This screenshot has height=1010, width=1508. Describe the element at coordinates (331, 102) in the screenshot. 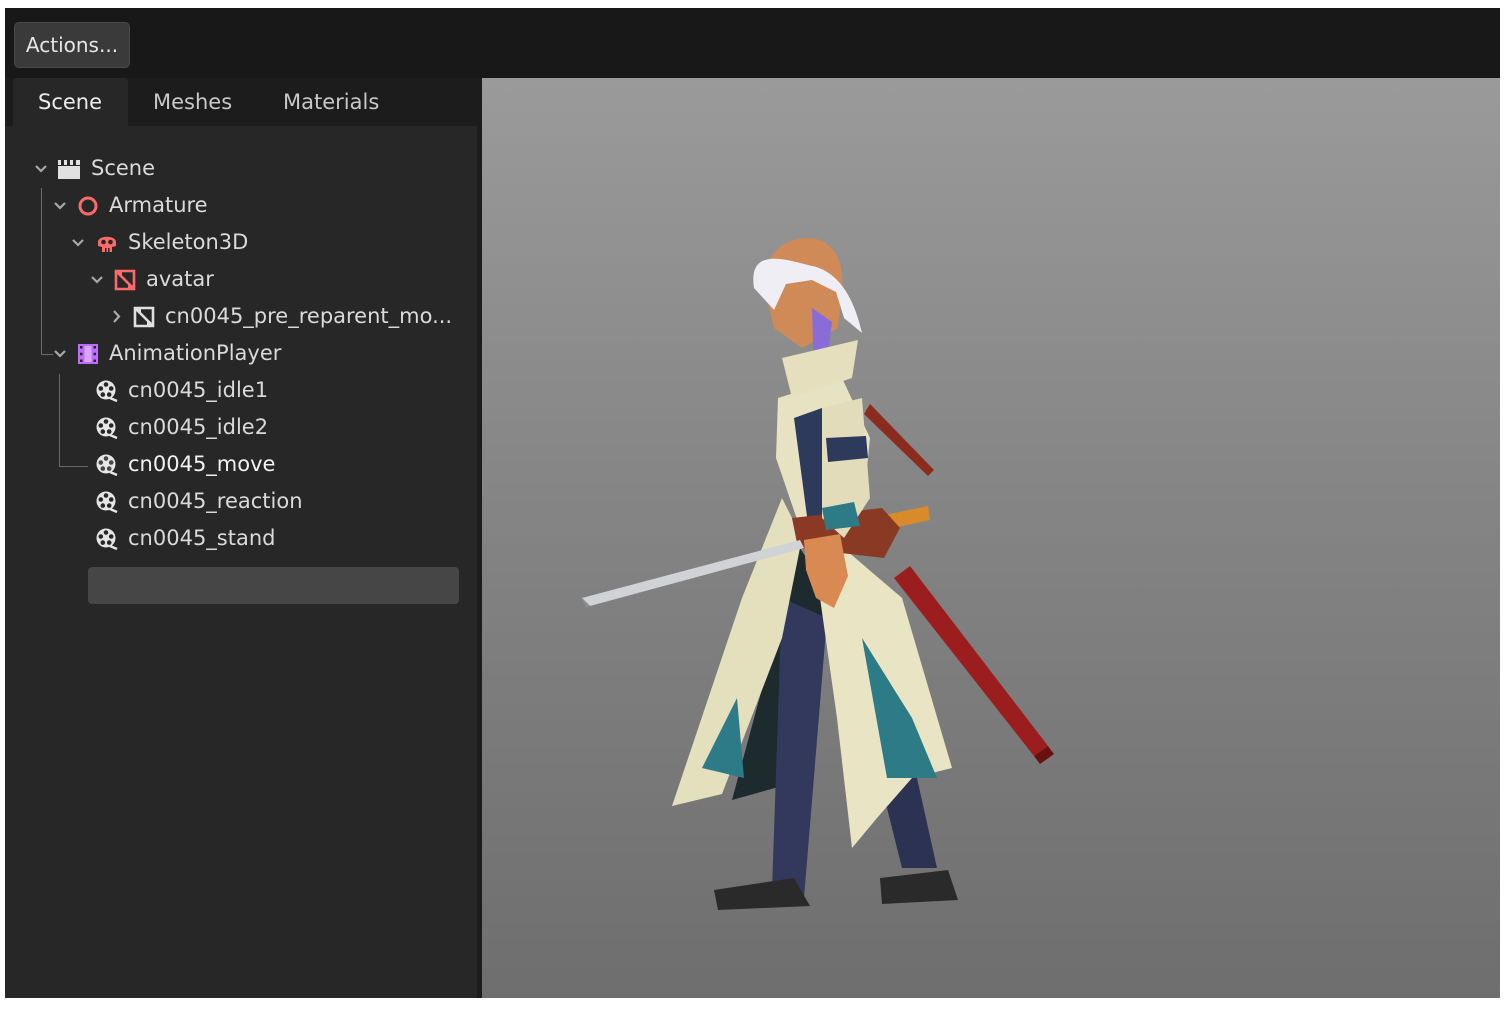

I see `tab-materials: Materials` at that location.